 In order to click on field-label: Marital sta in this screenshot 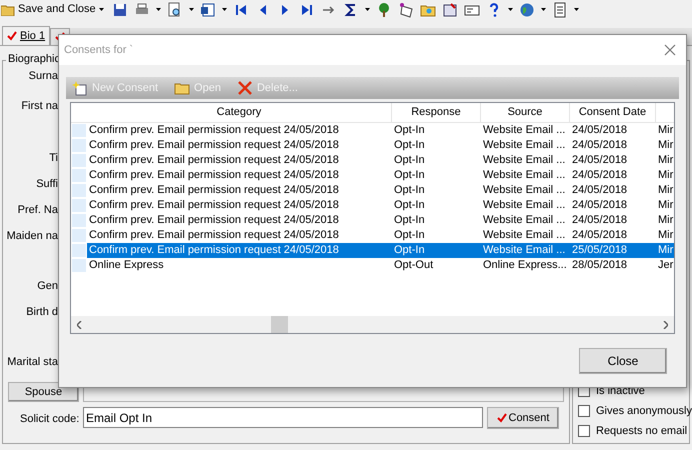, I will do `click(32, 362)`.